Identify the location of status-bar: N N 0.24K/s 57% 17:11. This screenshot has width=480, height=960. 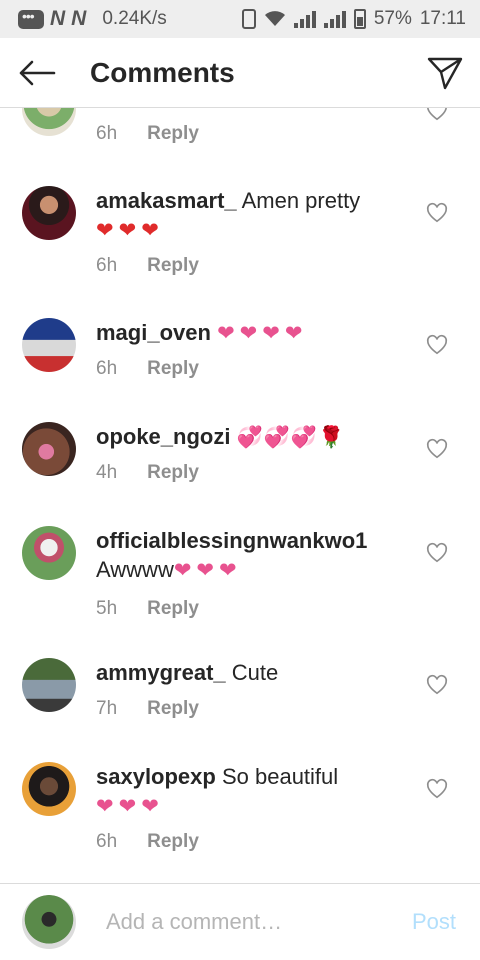
(240, 19).